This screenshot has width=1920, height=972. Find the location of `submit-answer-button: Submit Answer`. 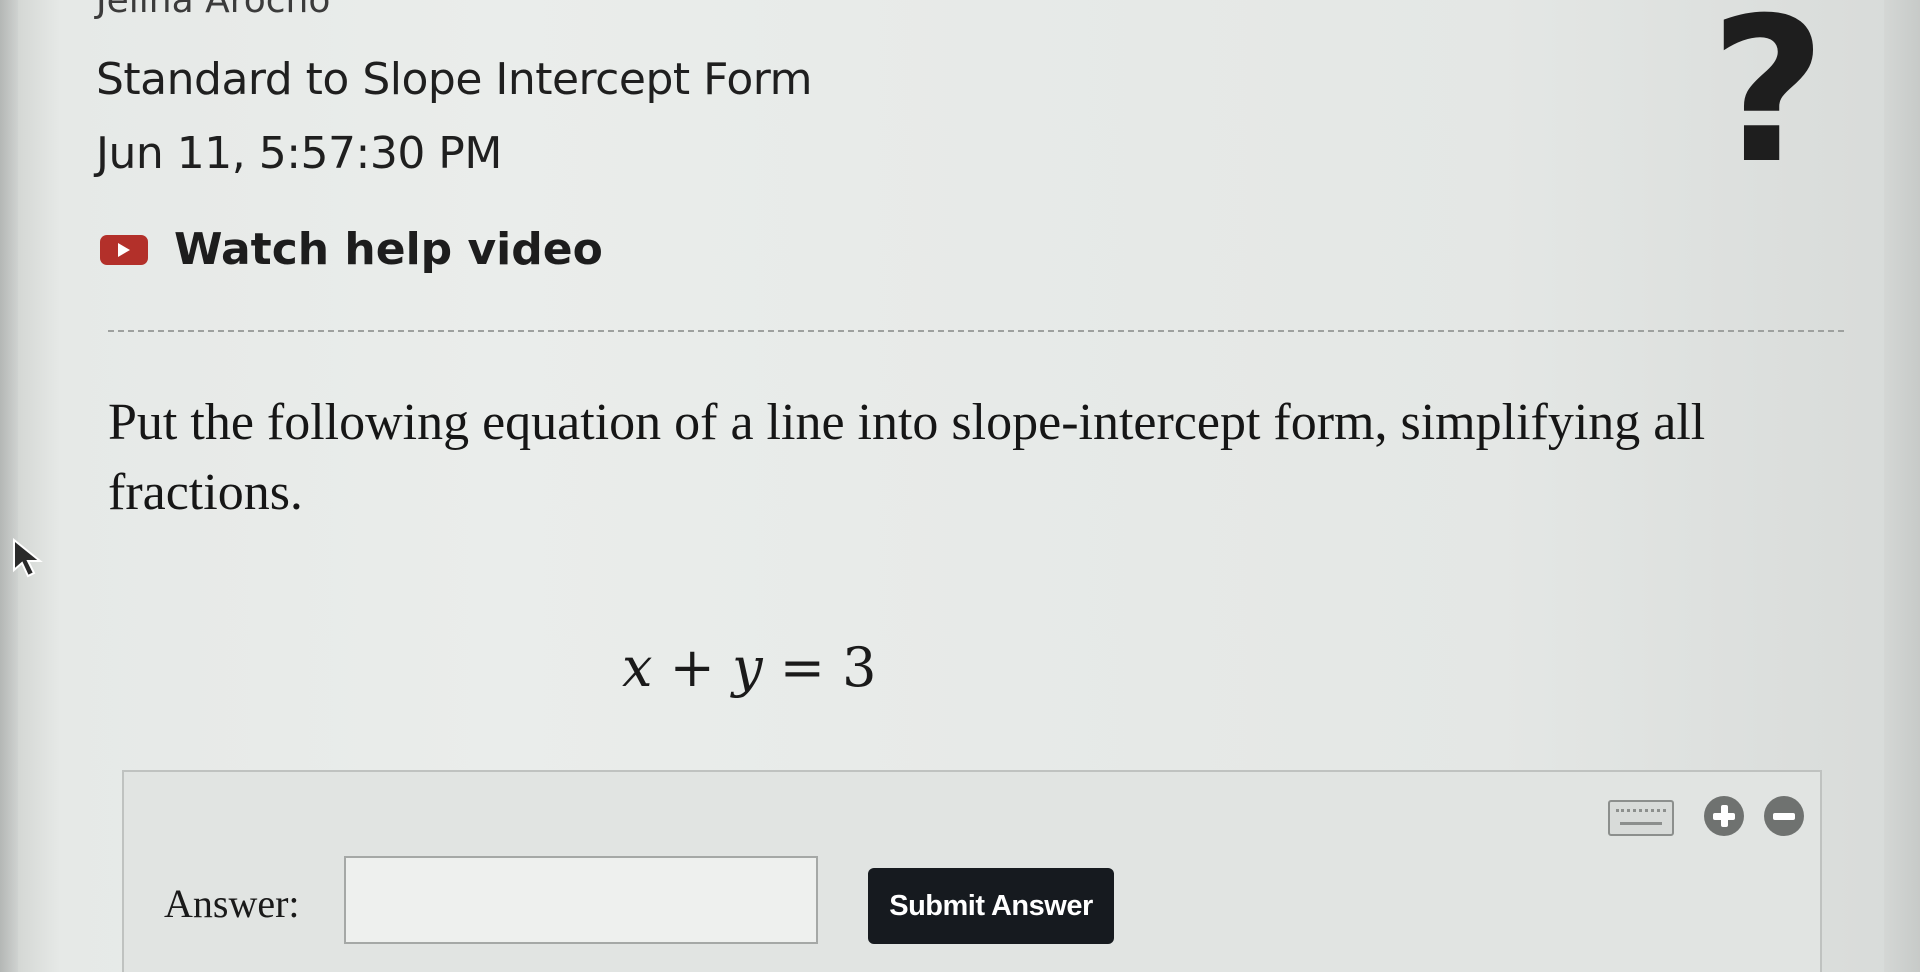

submit-answer-button: Submit Answer is located at coordinates (991, 906).